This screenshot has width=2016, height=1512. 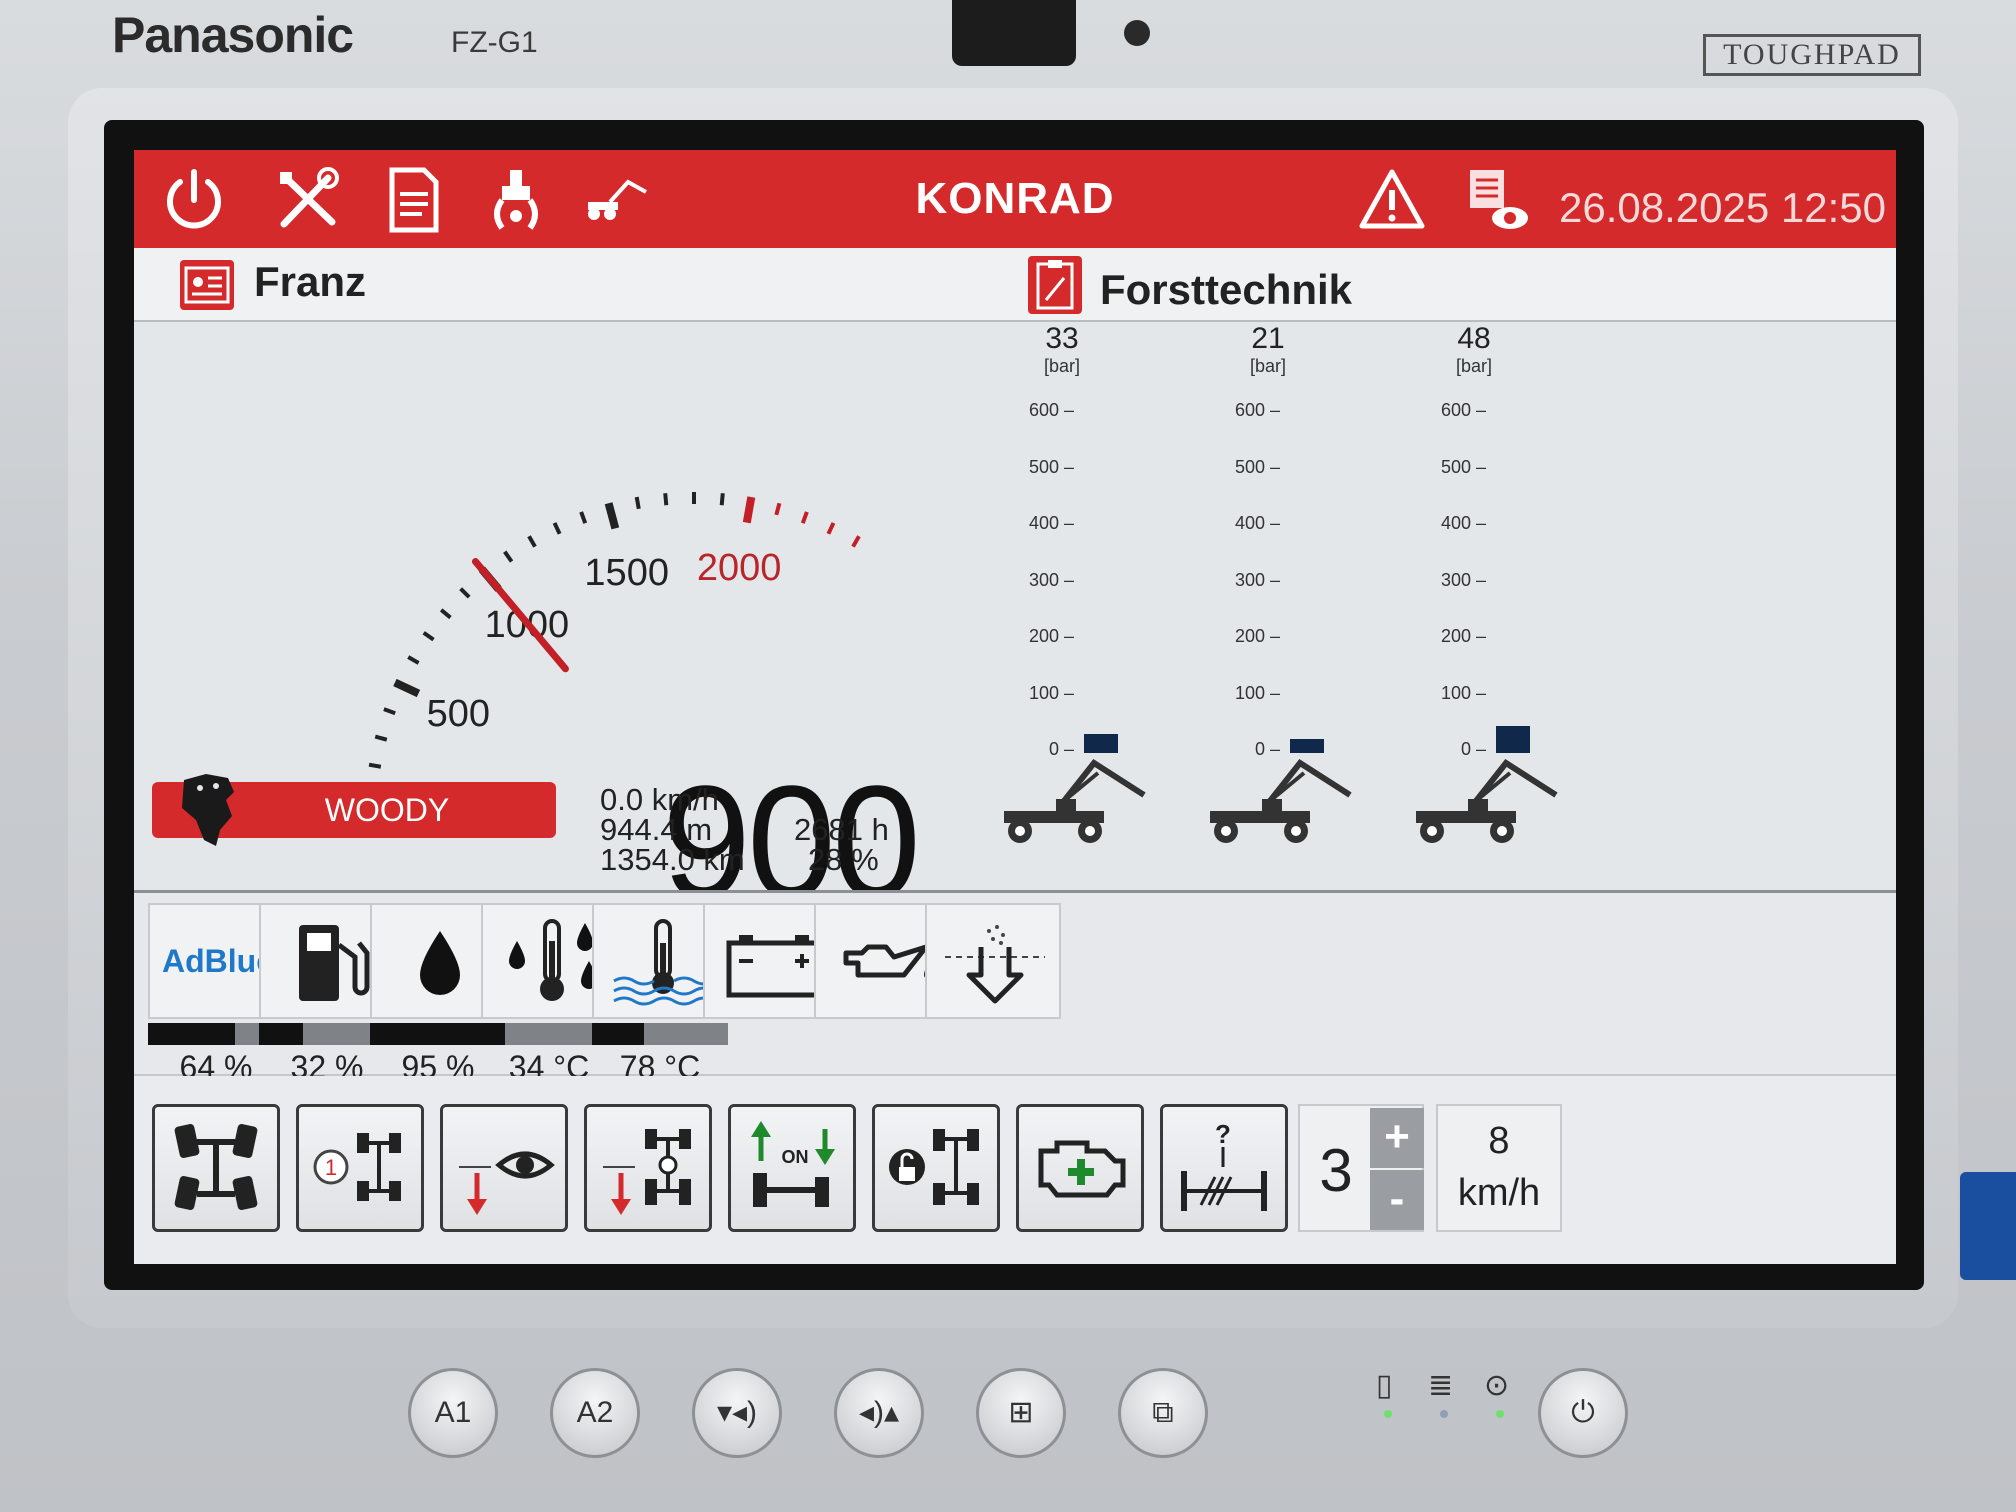 I want to click on date-time: 26.08.2025 12:50, so click(x=1722, y=207).